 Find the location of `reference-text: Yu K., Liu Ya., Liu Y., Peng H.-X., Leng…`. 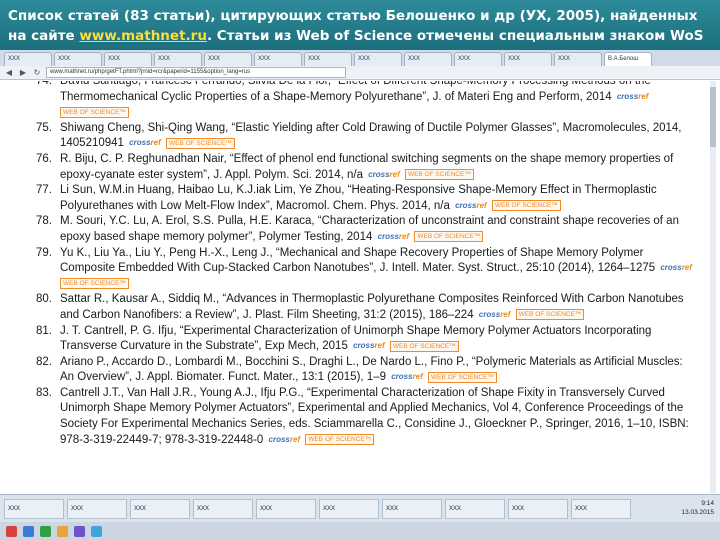

reference-text: Yu K., Liu Ya., Liu Y., Peng H.-X., Leng… is located at coordinates (365, 269).